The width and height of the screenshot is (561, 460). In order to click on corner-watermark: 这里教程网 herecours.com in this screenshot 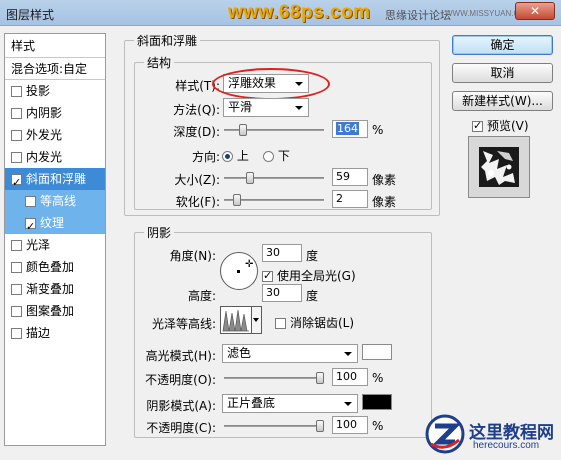, I will do `click(489, 434)`.